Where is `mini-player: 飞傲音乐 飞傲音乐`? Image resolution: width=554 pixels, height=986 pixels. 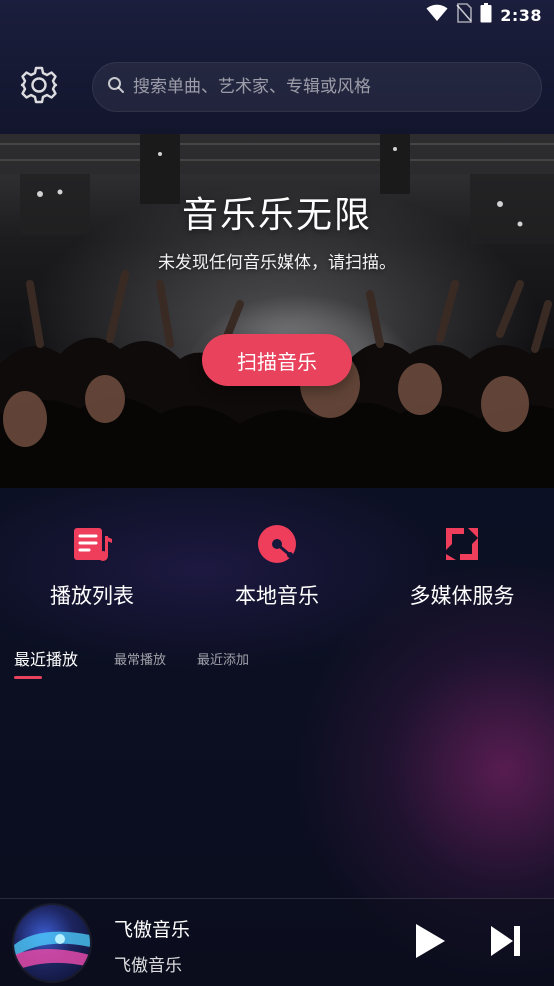
mini-player: 飞傲音乐 飞傲音乐 is located at coordinates (277, 942).